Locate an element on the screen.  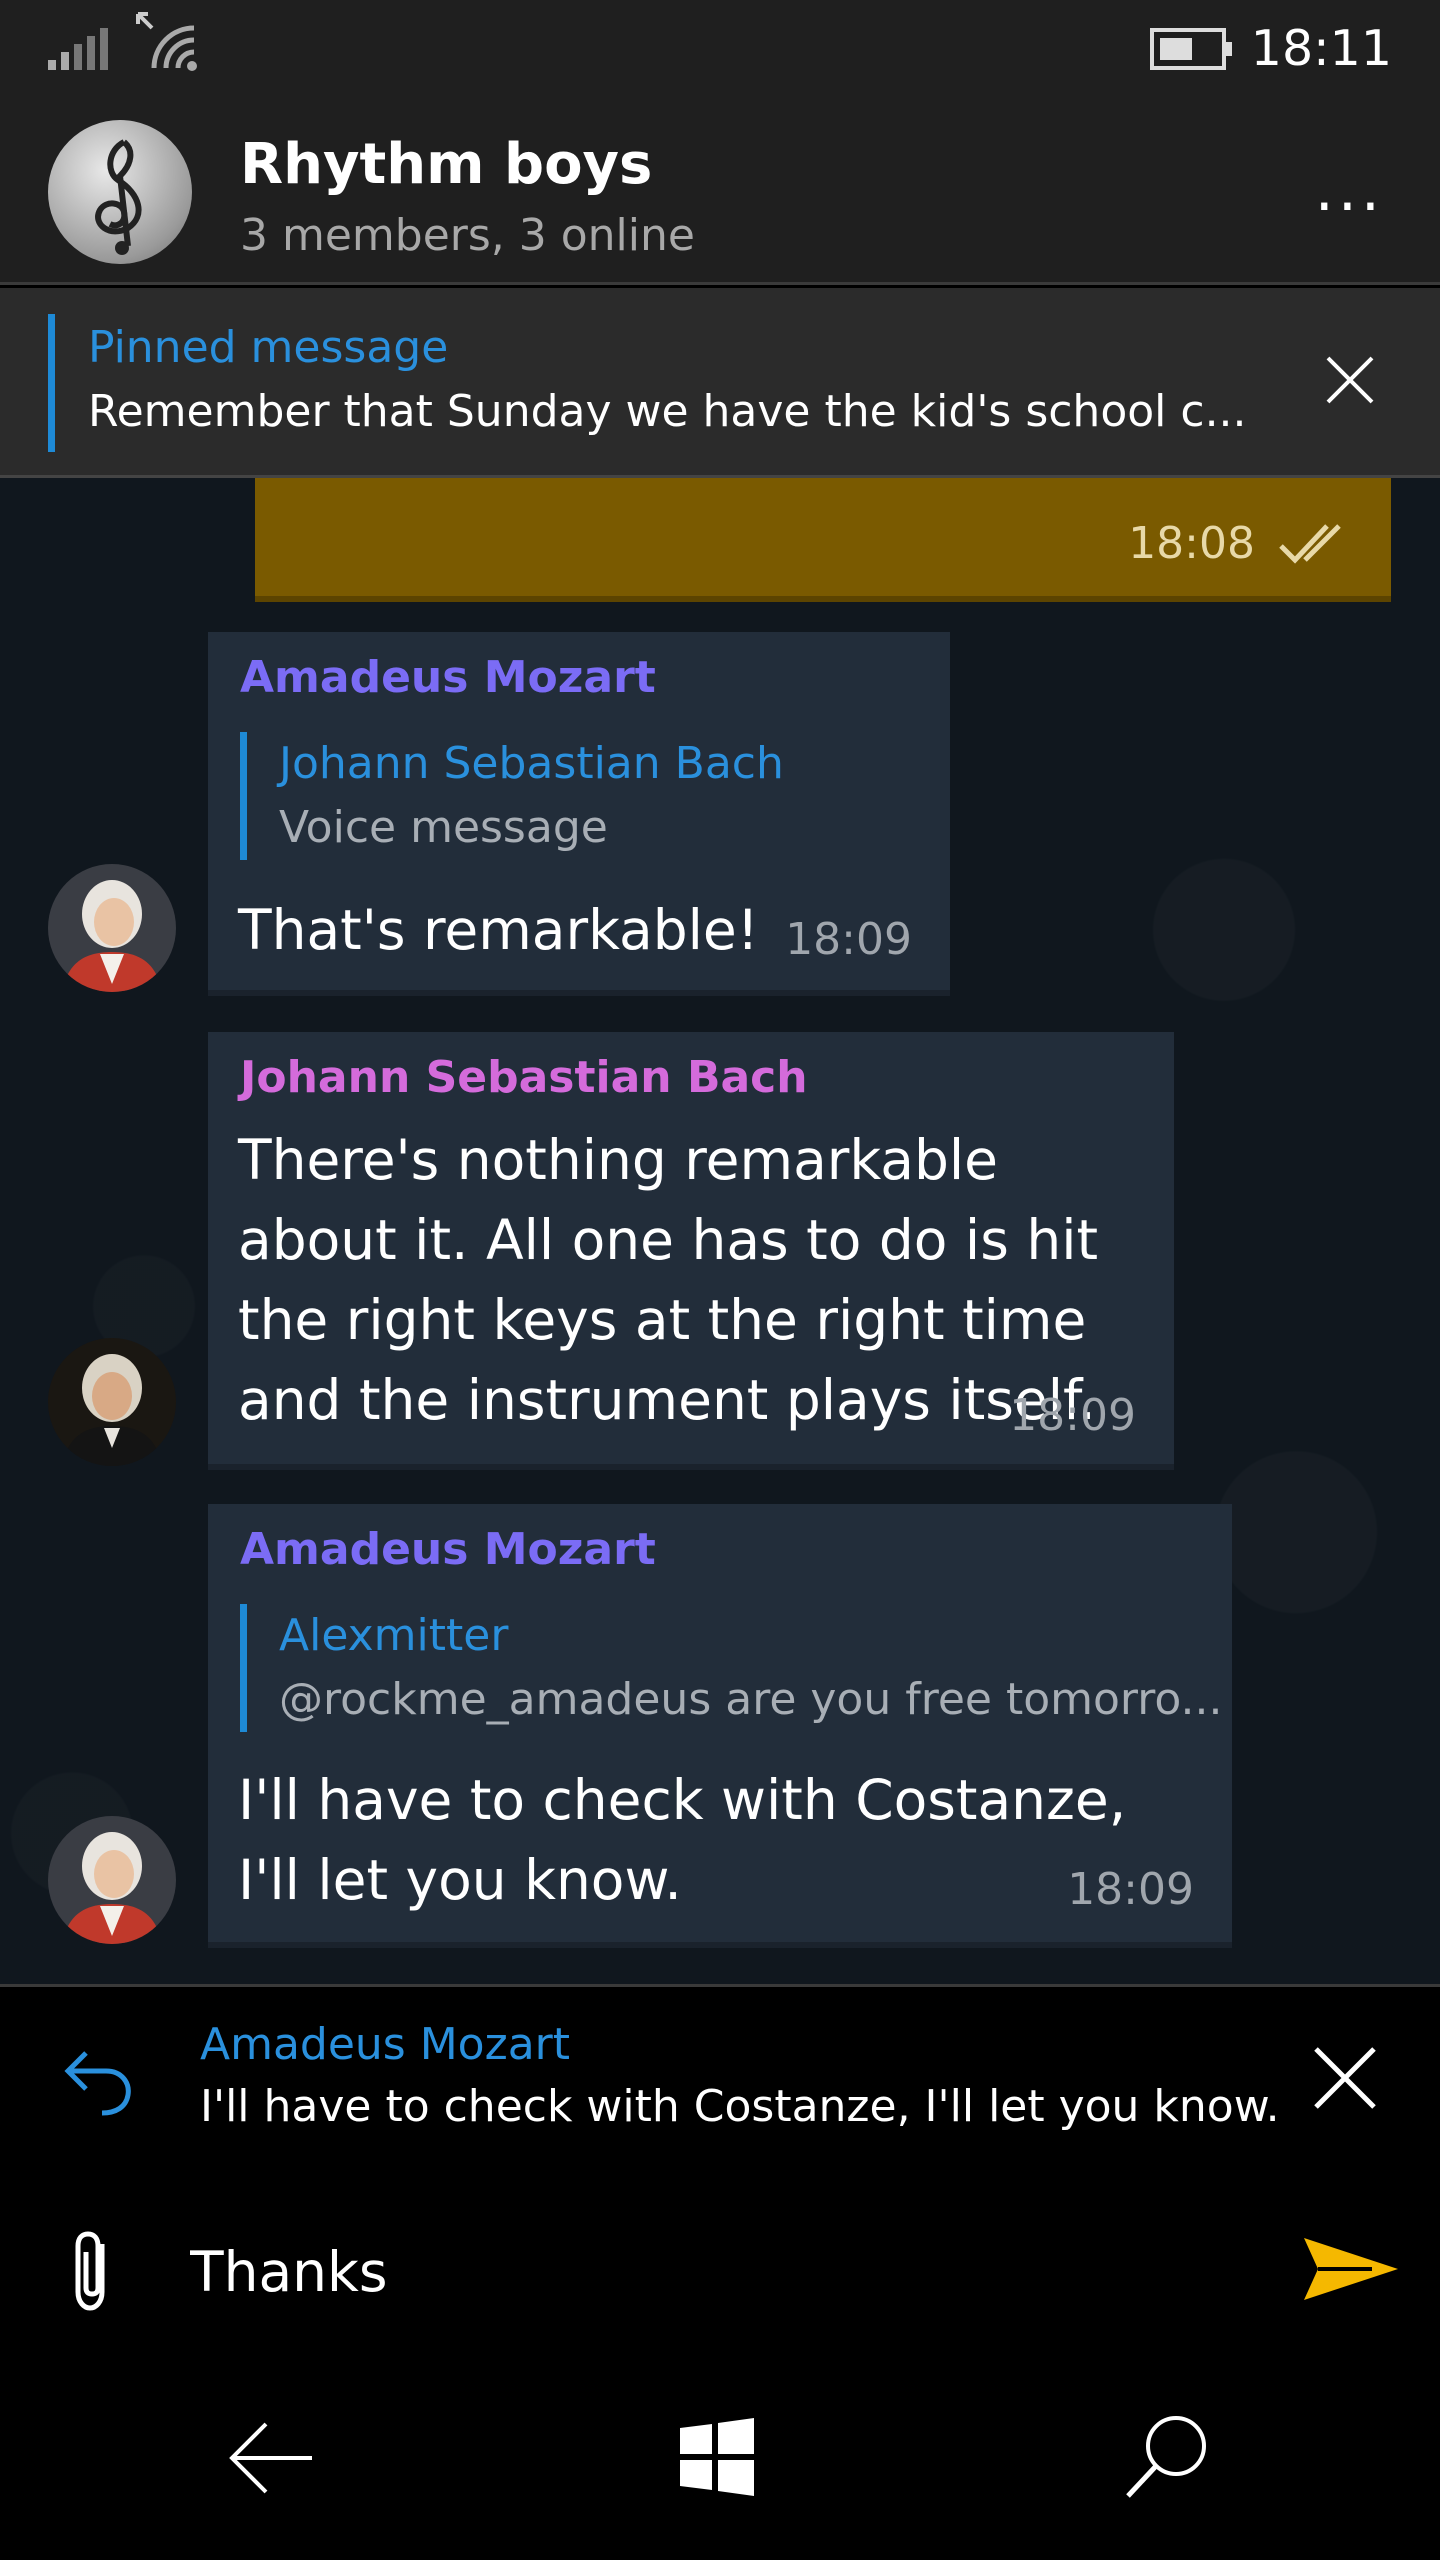
status-bar: 18:11 is located at coordinates (720, 49).